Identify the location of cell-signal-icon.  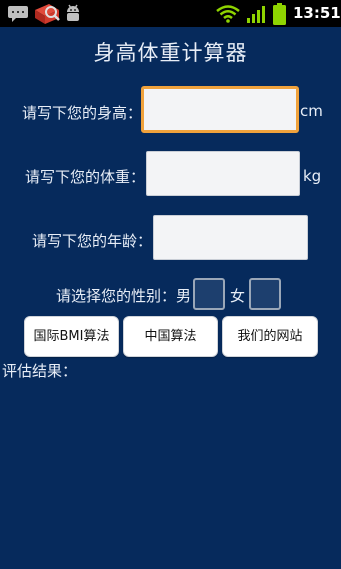
(256, 14).